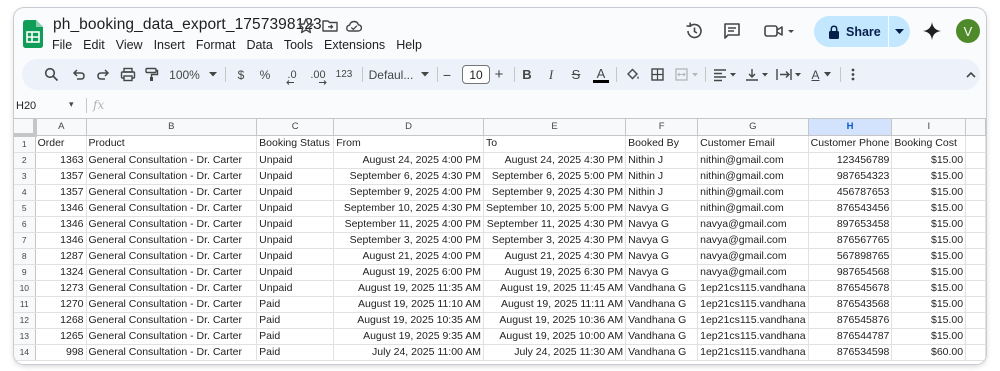  Describe the element at coordinates (408, 176) in the screenshot. I see `table-cell: September 6, 2025 4:30 PM` at that location.